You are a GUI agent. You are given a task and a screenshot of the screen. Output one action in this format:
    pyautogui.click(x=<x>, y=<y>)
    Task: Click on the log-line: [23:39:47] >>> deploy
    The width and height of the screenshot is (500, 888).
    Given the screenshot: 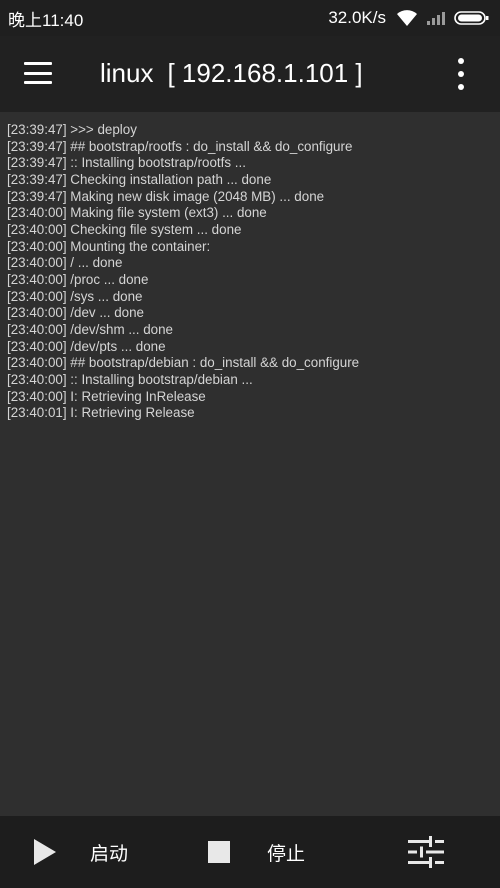 What is the action you would take?
    pyautogui.click(x=72, y=129)
    